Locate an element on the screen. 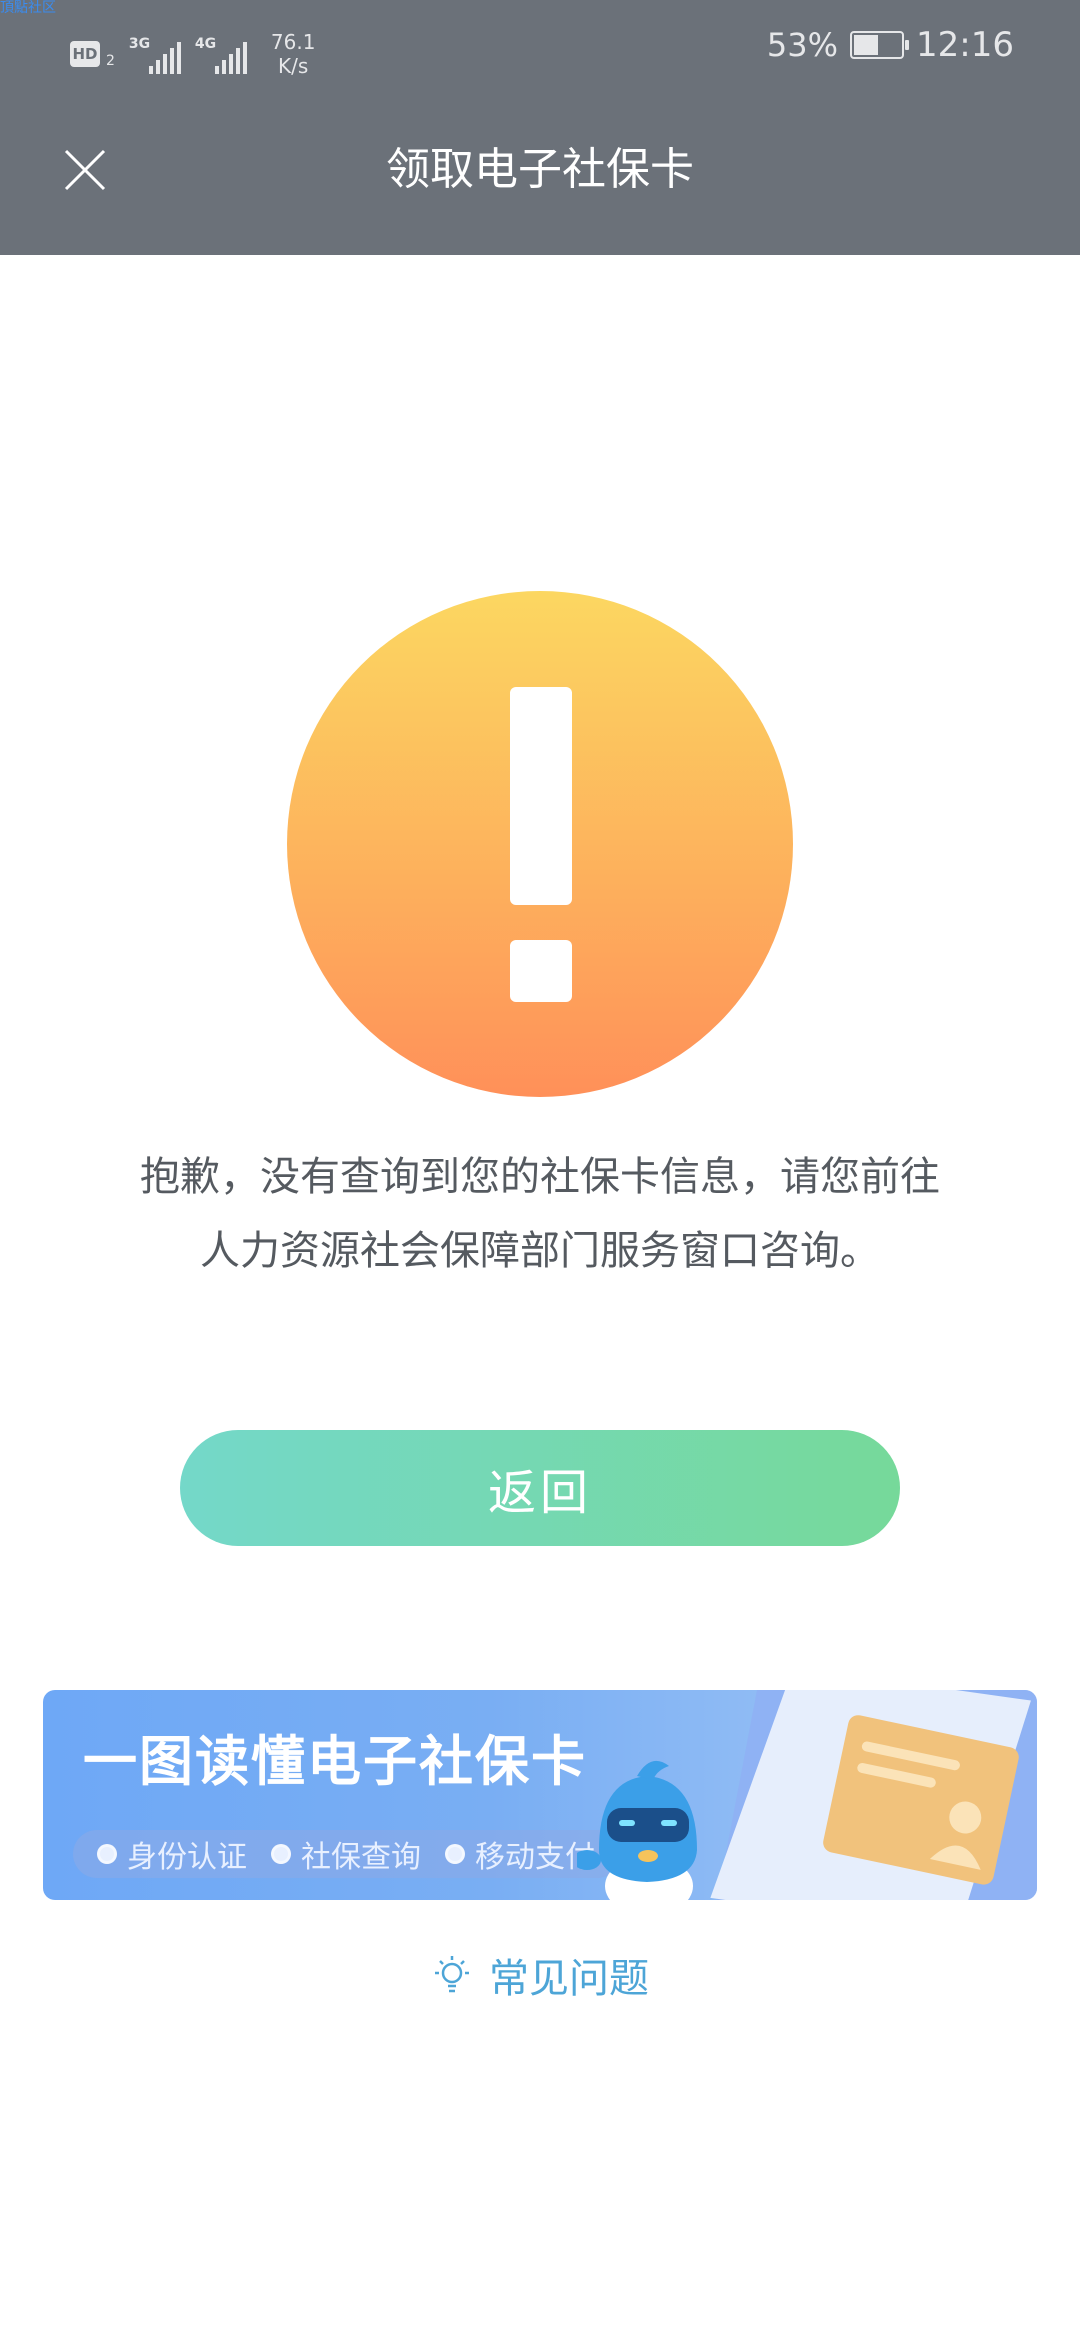  lightbulb-icon is located at coordinates (452, 1974).